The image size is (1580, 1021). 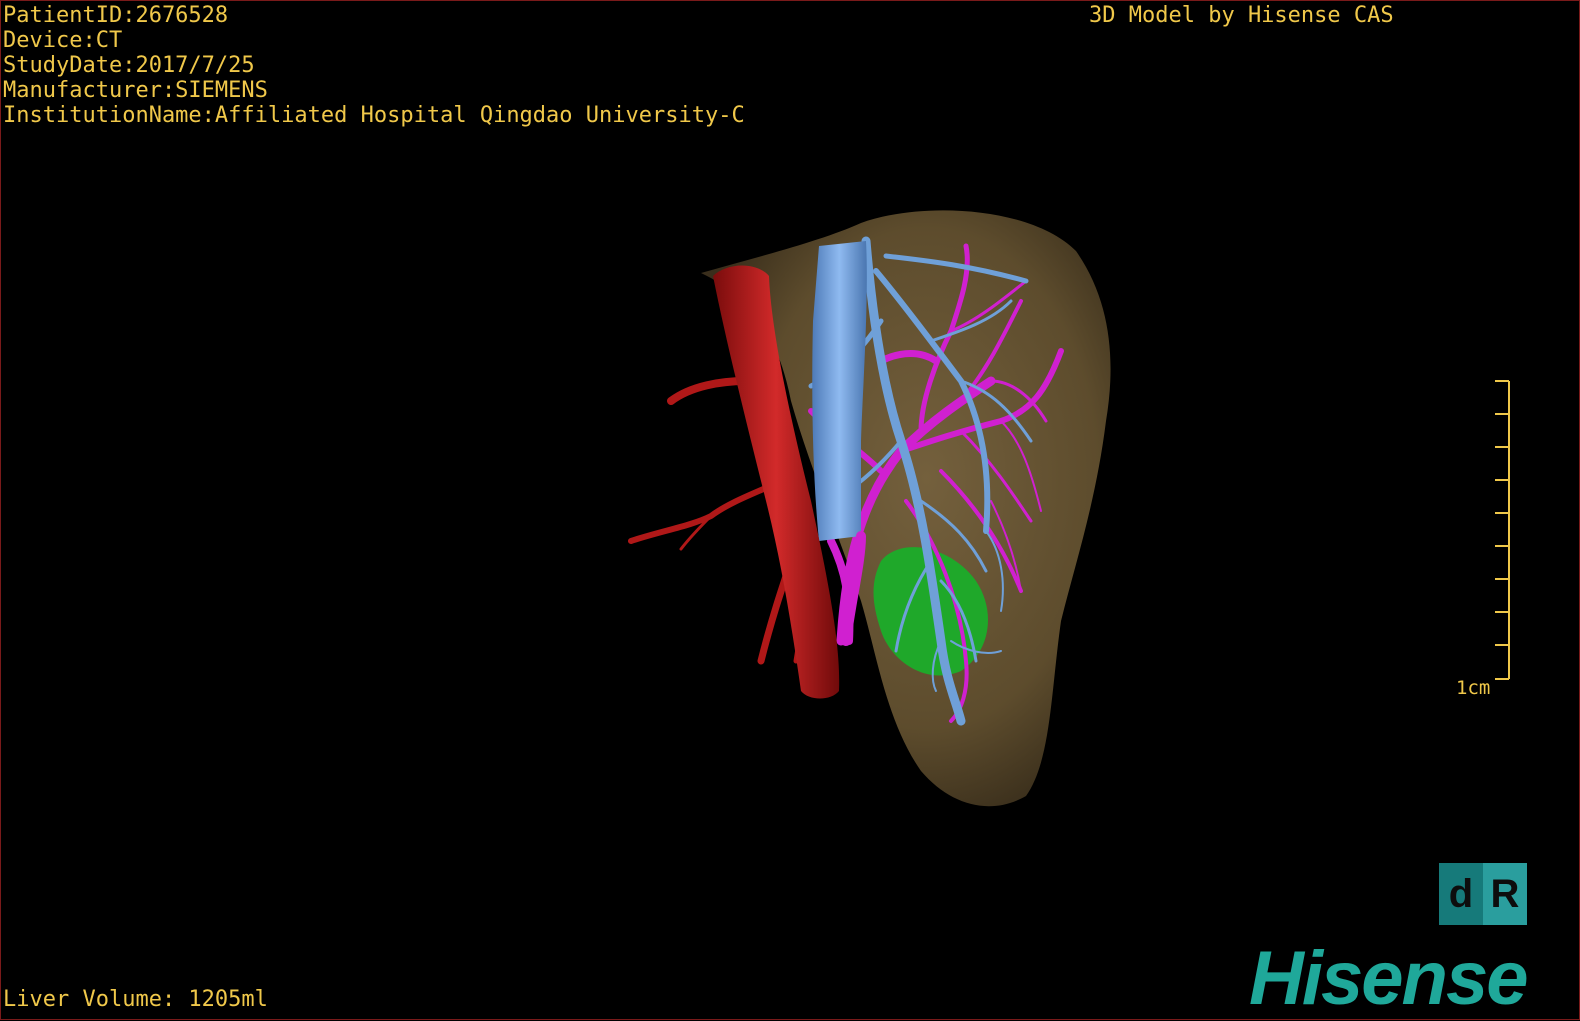 I want to click on orientation-left-face: d, so click(x=1461, y=893).